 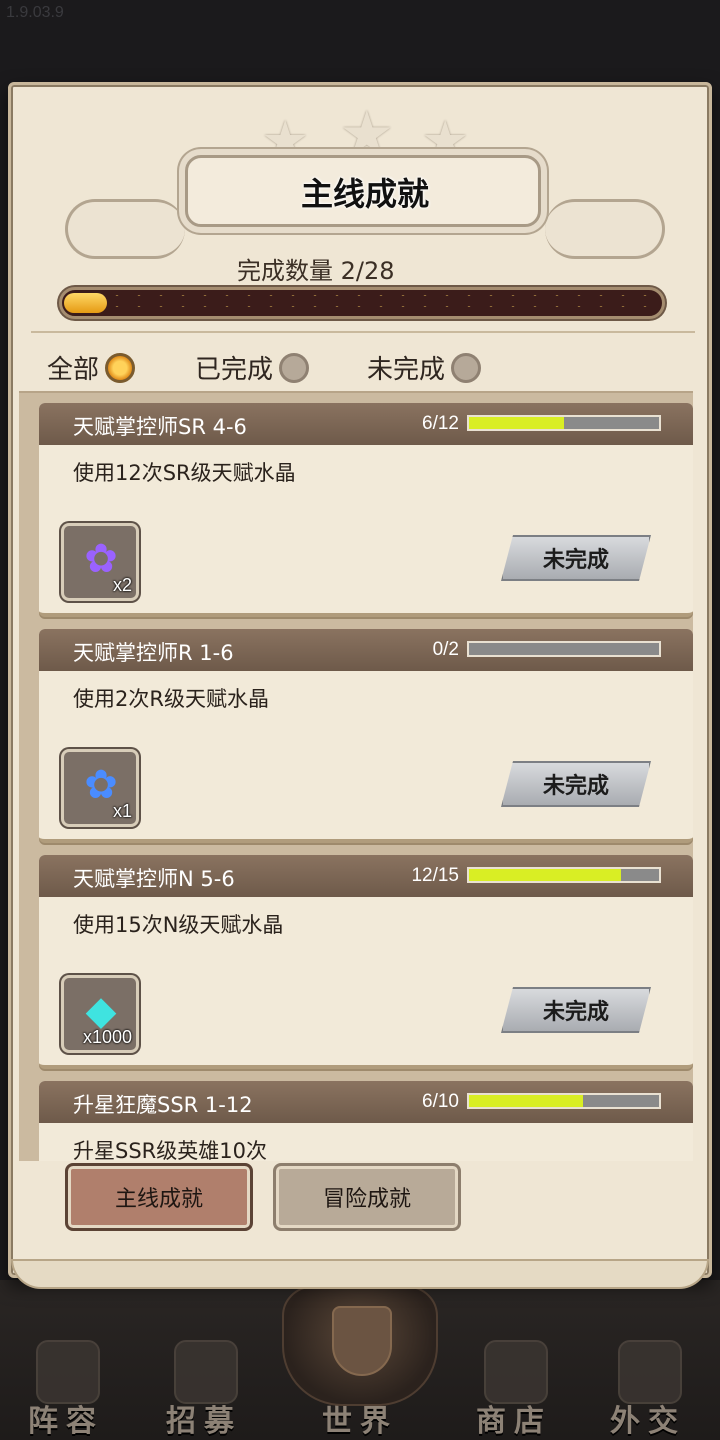 I want to click on nav-lineup: 阵容, so click(x=66, y=1390).